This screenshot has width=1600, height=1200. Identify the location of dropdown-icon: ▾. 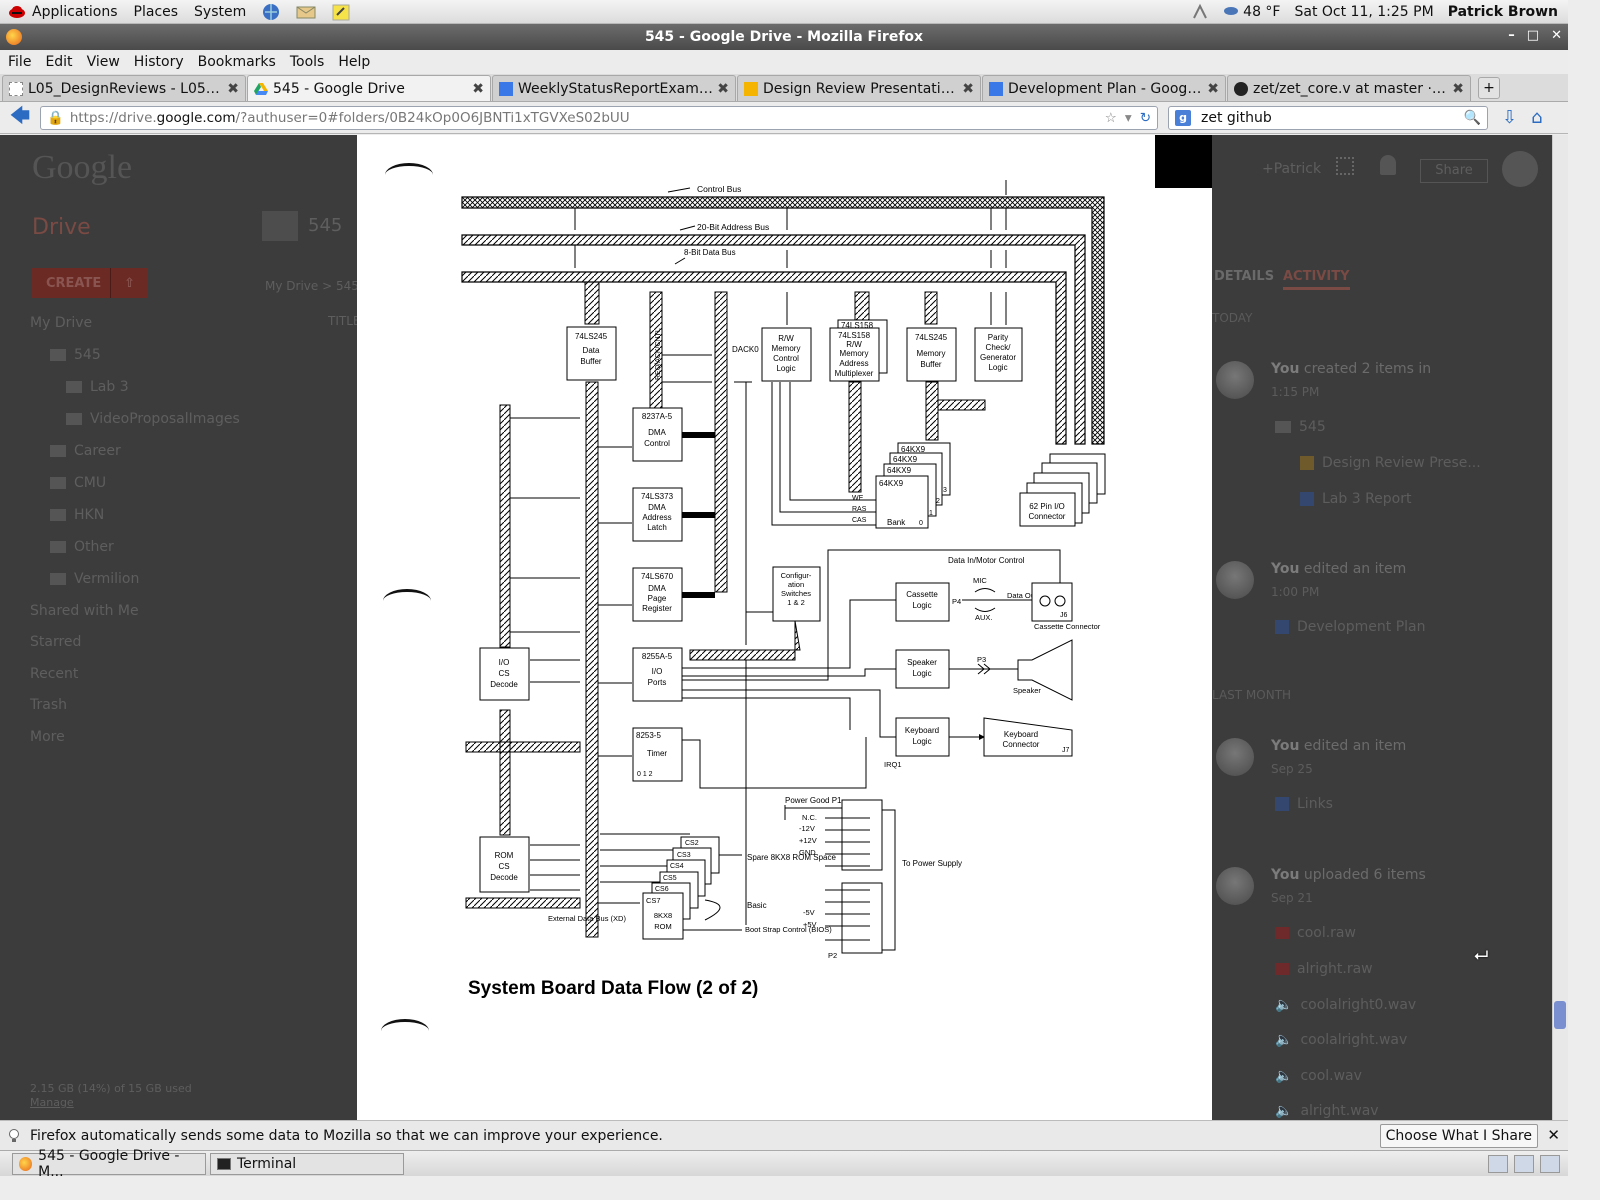
(1128, 118).